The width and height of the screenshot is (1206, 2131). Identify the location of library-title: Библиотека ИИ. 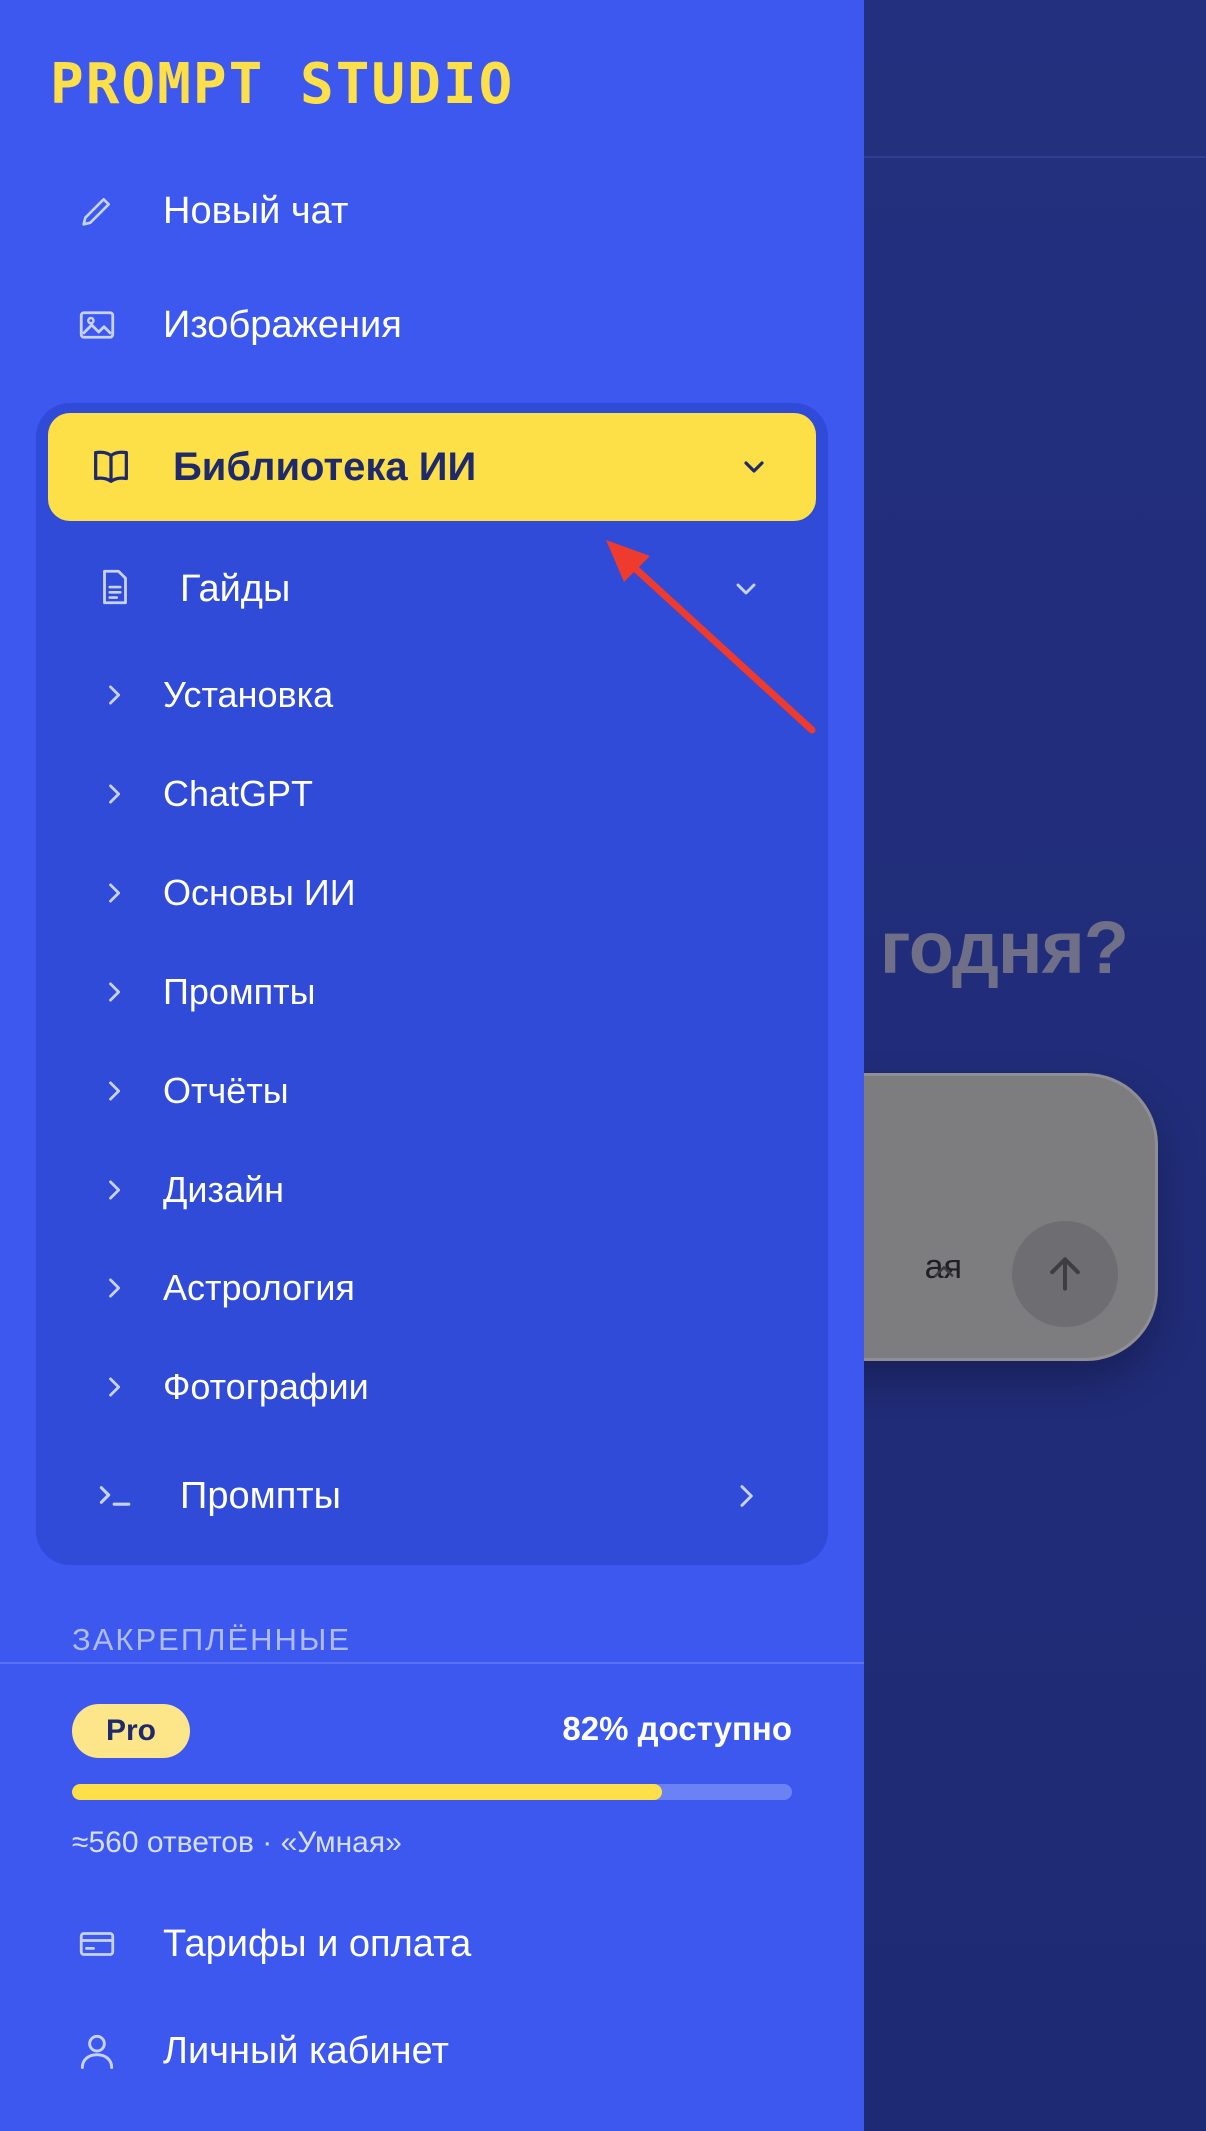
(325, 466).